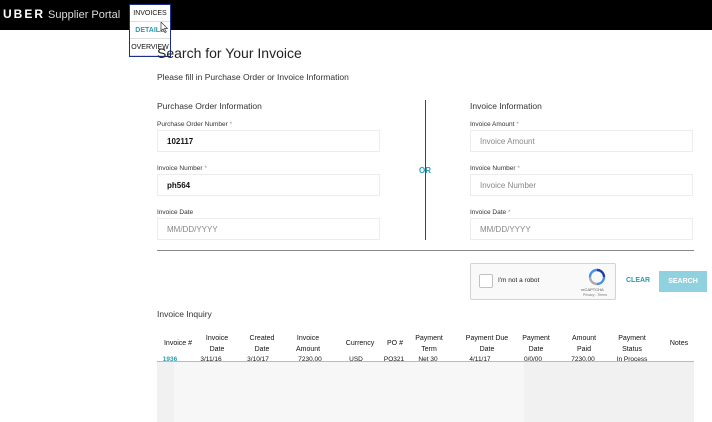  I want to click on column-header-payment-status: Payment Status, so click(632, 344).